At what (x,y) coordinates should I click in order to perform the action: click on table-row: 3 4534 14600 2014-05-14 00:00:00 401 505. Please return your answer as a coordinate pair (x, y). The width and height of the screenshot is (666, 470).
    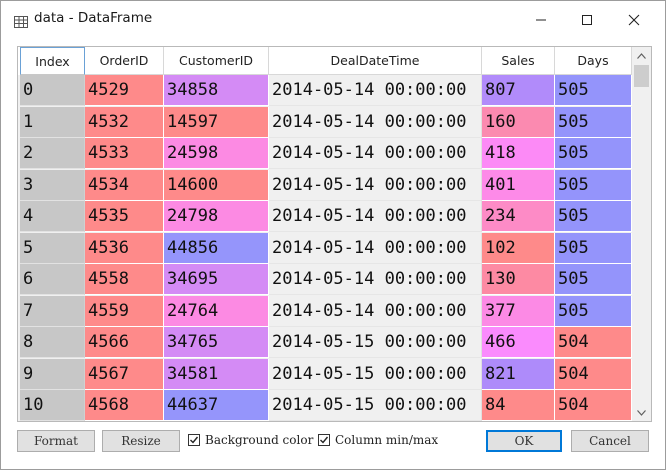
    Looking at the image, I should click on (325, 185).